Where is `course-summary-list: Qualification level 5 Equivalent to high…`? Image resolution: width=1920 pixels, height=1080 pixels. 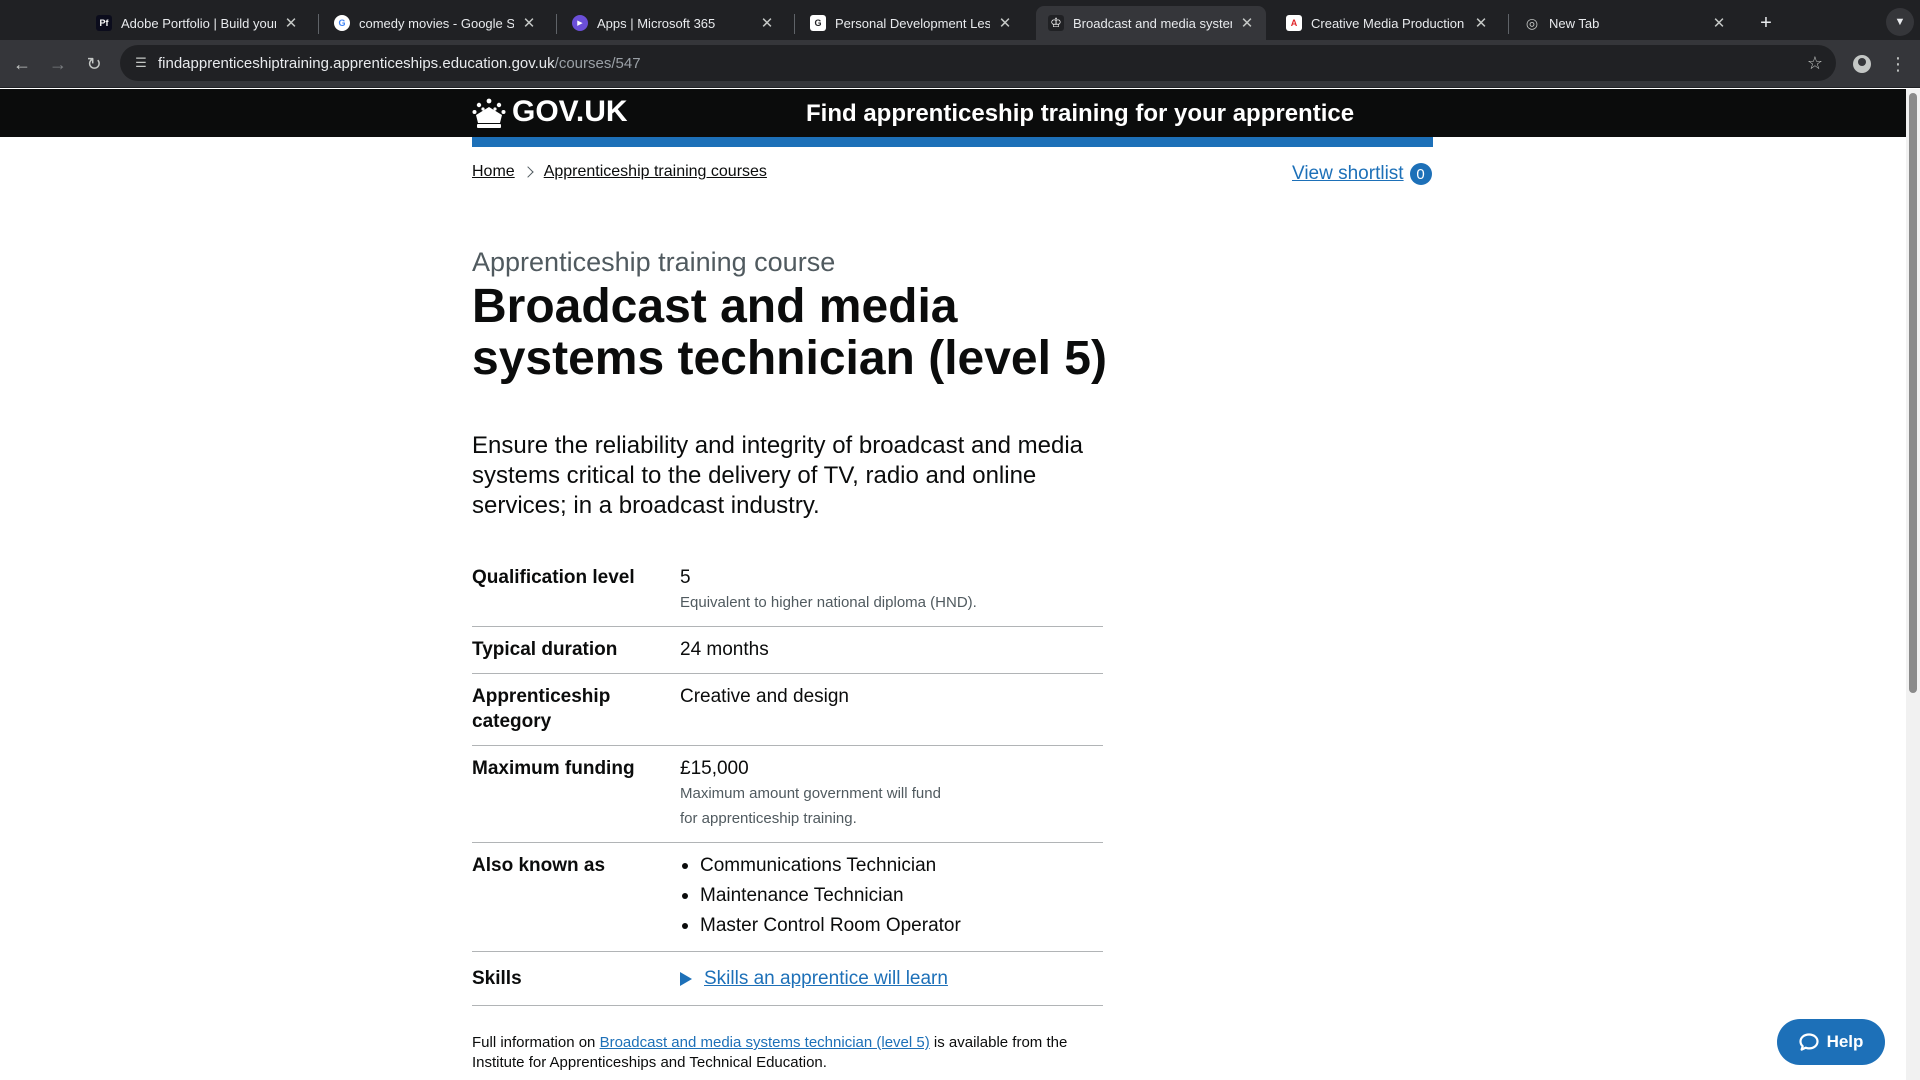 course-summary-list: Qualification level 5 Equivalent to high… is located at coordinates (787, 785).